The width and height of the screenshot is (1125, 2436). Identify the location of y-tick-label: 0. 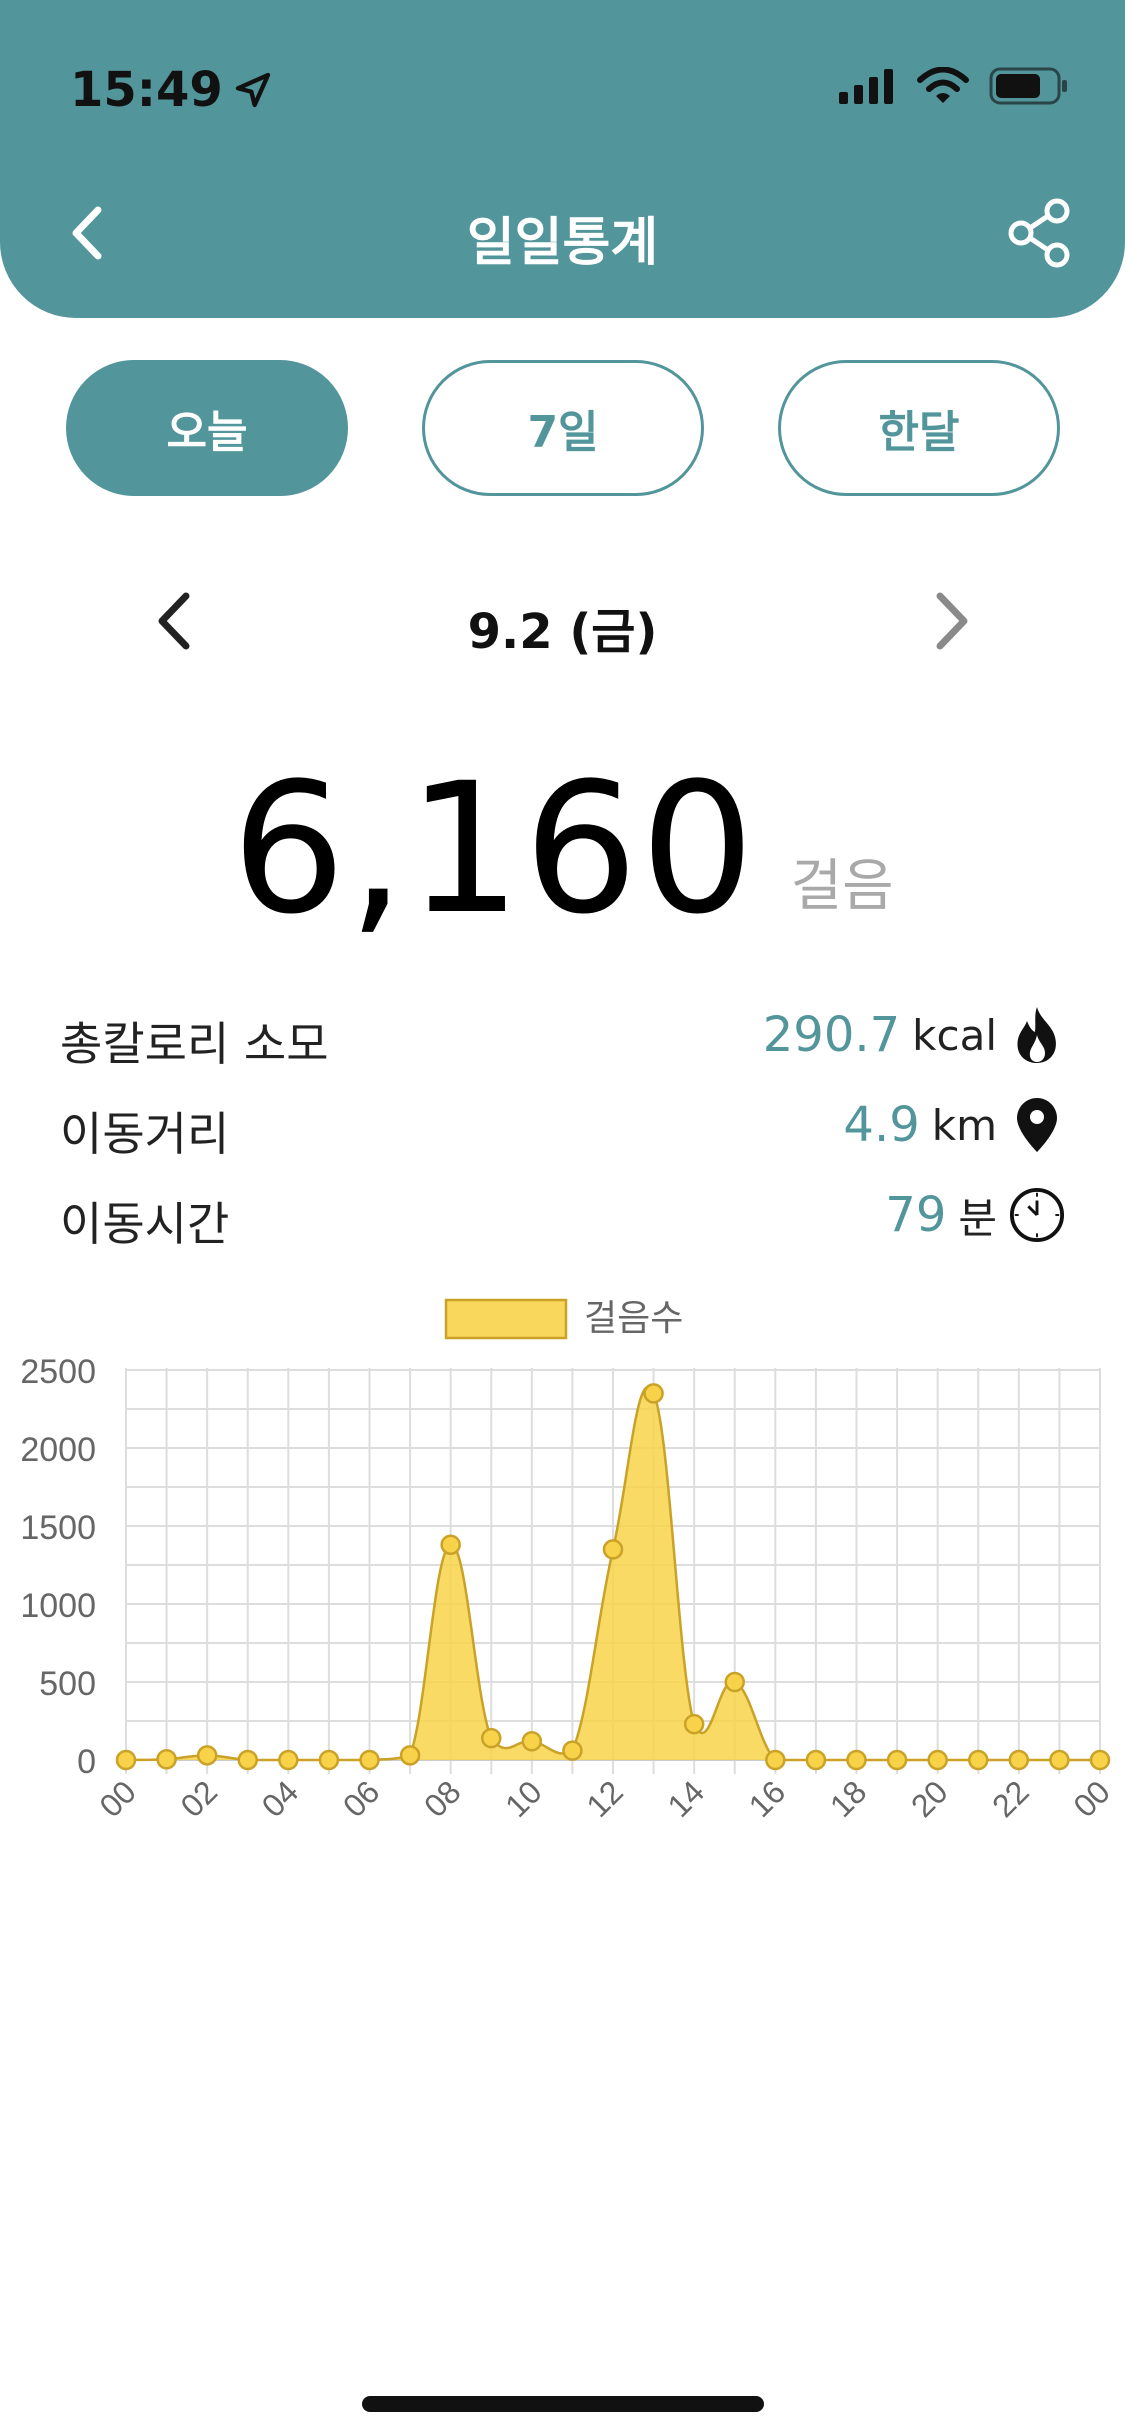
(86, 1762).